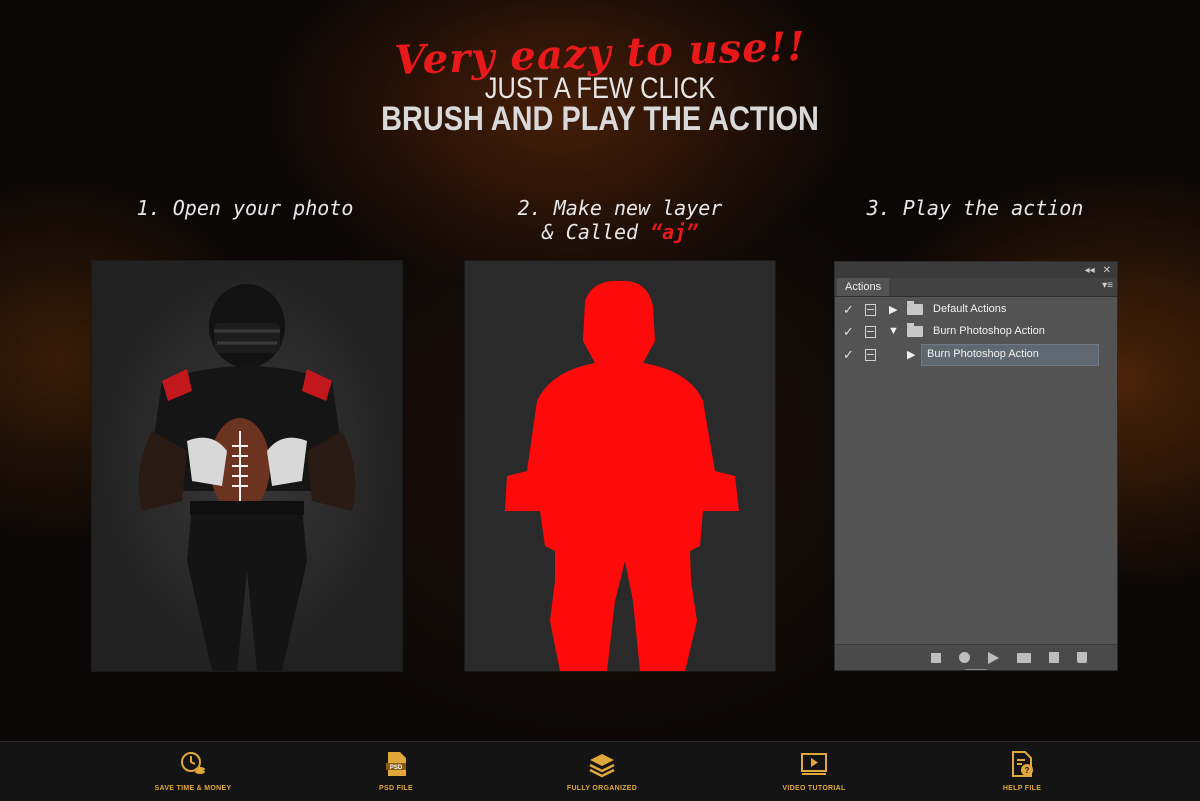  Describe the element at coordinates (1107, 285) in the screenshot. I see `panel-menu-icon: ▾≡` at that location.